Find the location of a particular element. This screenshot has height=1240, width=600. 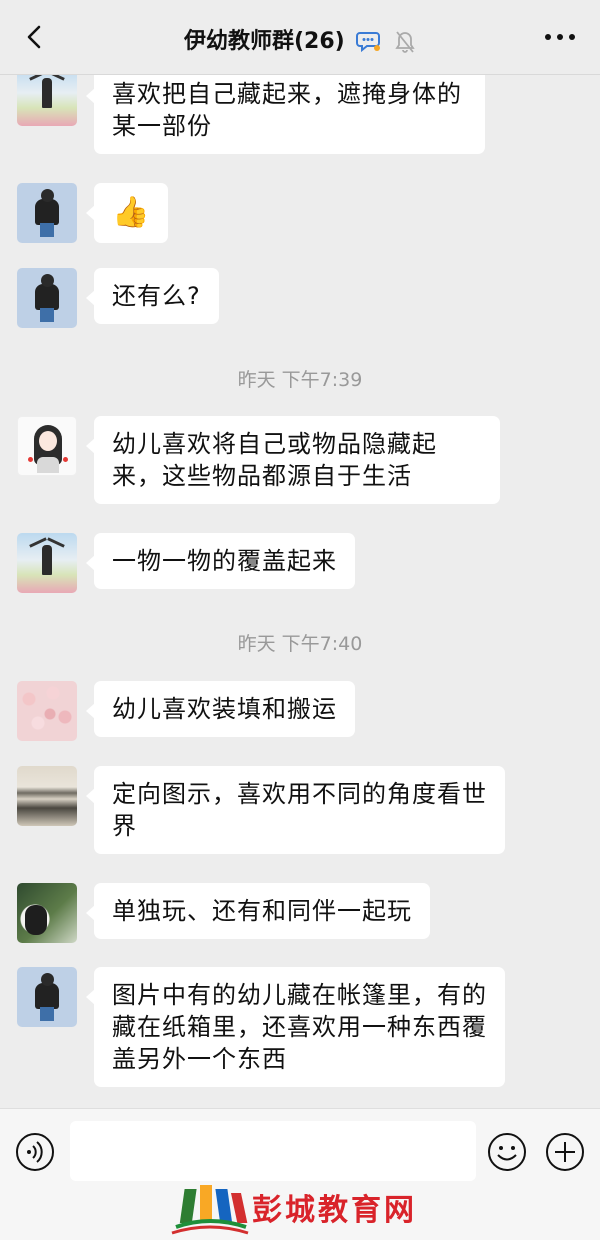

chat-title: 伊幼教师群(26) is located at coordinates (264, 41).